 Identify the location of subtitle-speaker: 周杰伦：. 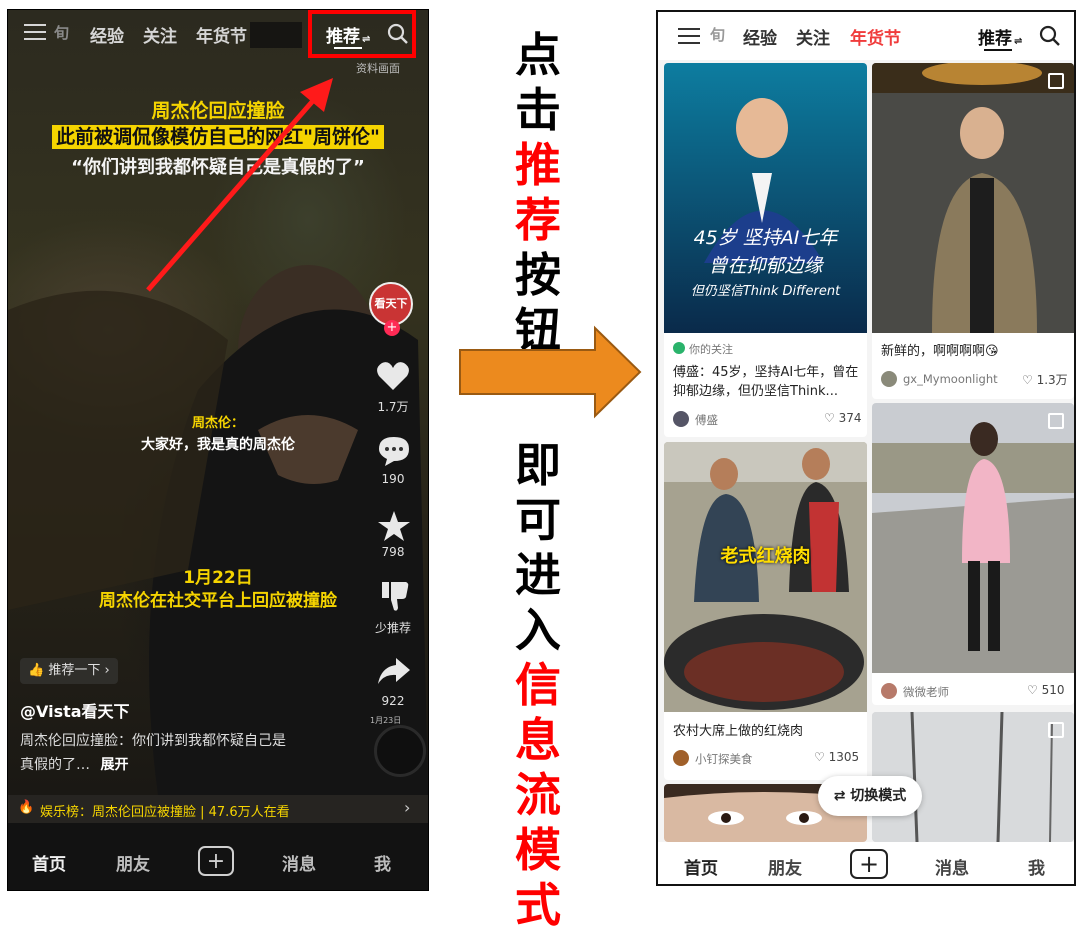
(217, 423).